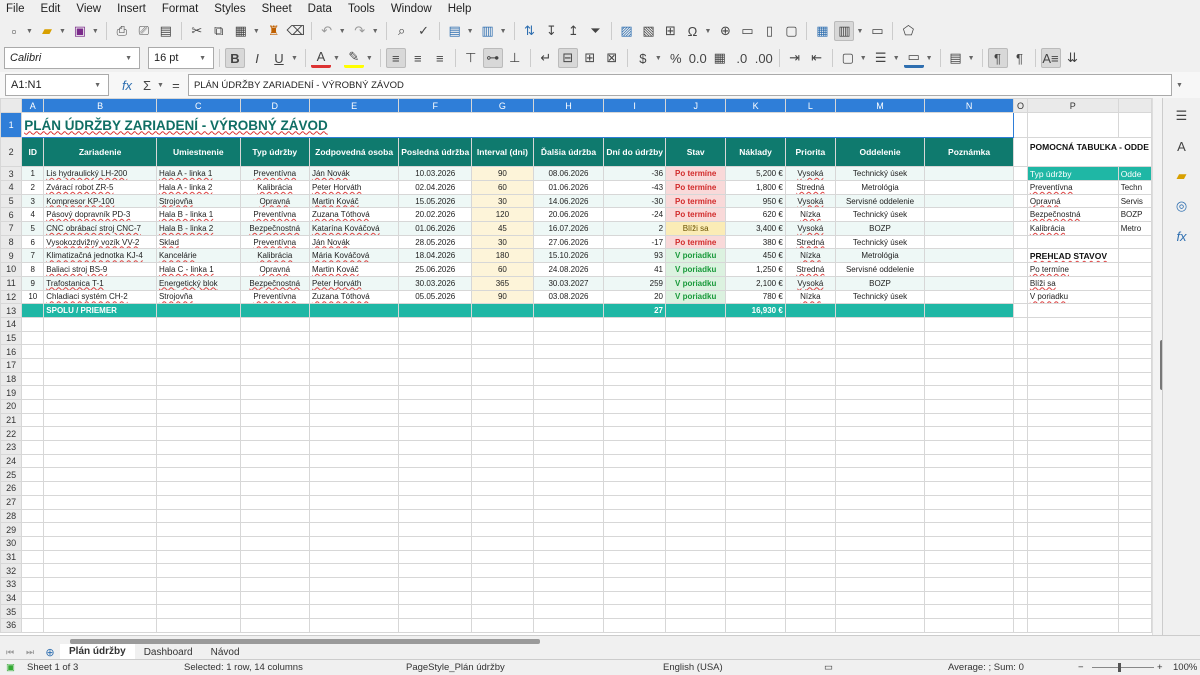  What do you see at coordinates (11, 516) in the screenshot?
I see `row-header: 28` at bounding box center [11, 516].